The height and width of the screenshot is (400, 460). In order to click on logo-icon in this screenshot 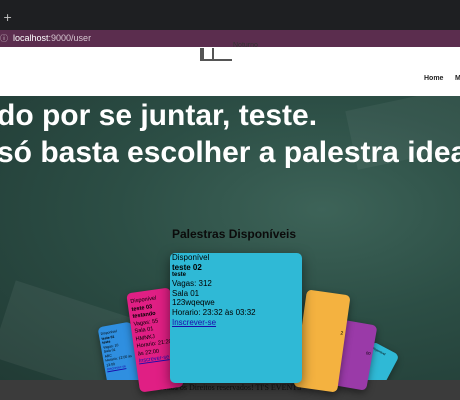, I will do `click(233, 56)`.